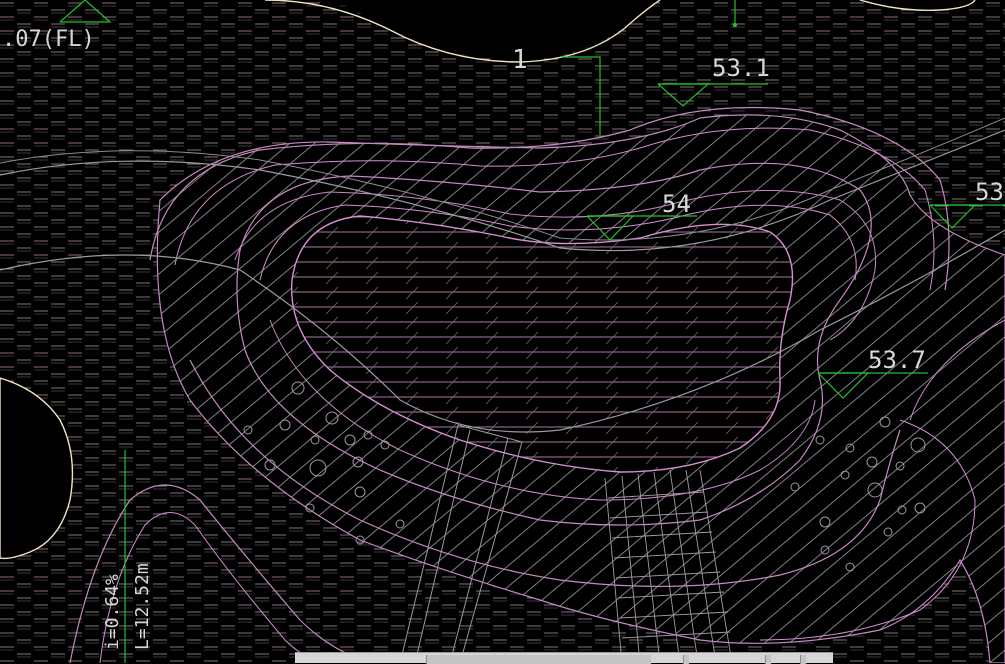 The width and height of the screenshot is (1005, 664). I want to click on fl-label: .07(FL), so click(48, 39).